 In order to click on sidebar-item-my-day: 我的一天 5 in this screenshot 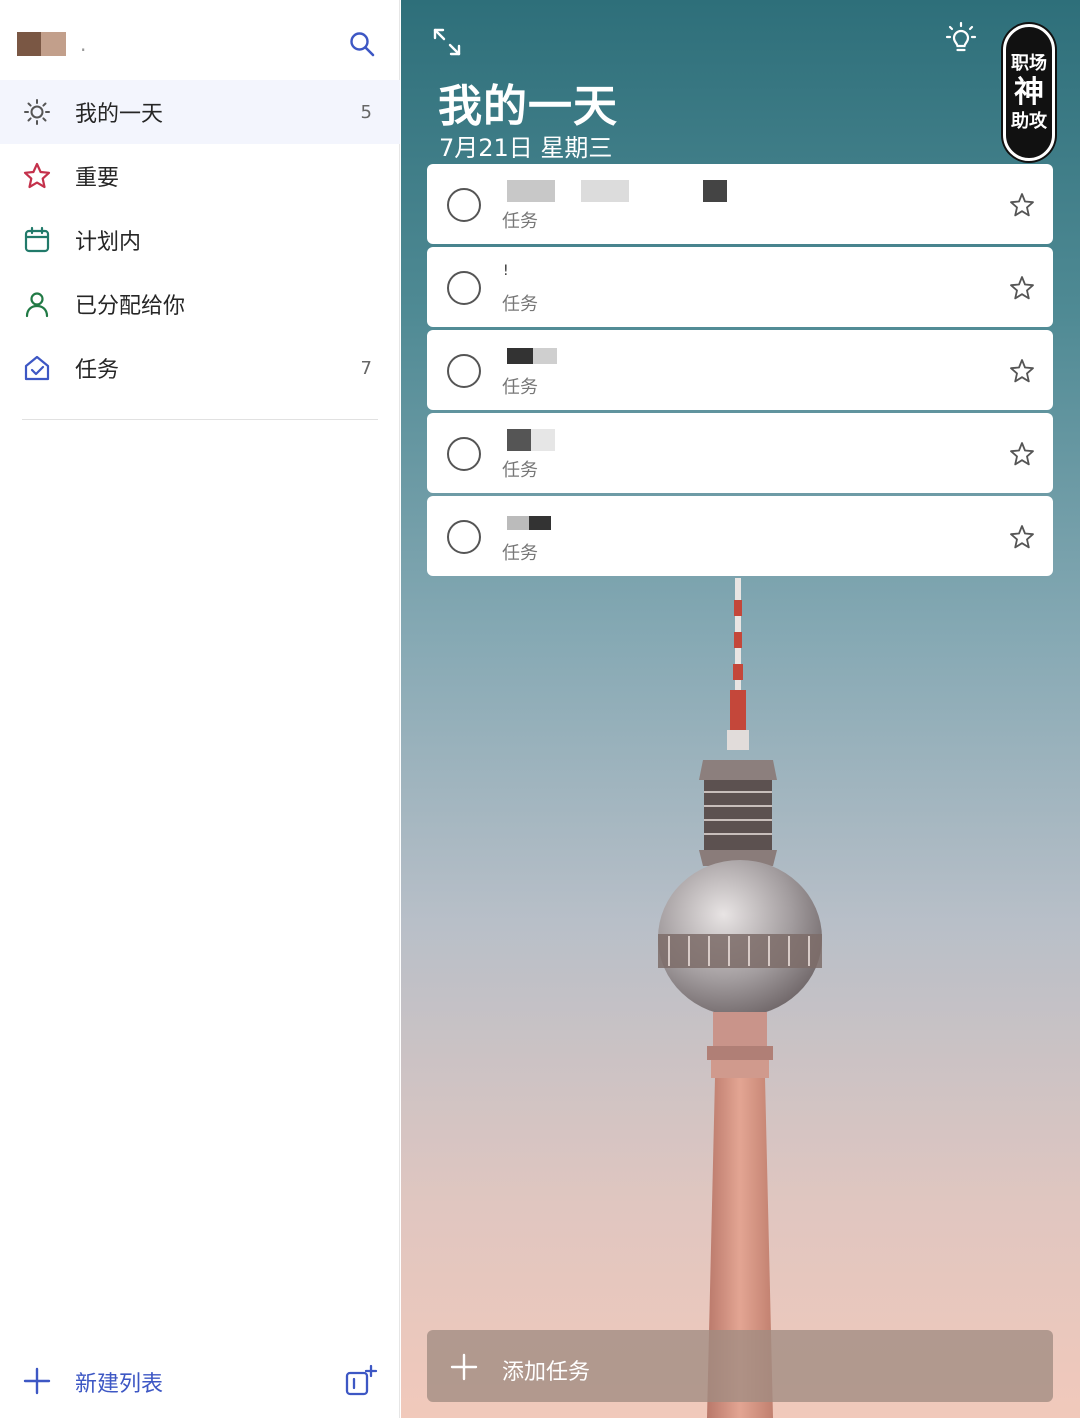, I will do `click(200, 112)`.